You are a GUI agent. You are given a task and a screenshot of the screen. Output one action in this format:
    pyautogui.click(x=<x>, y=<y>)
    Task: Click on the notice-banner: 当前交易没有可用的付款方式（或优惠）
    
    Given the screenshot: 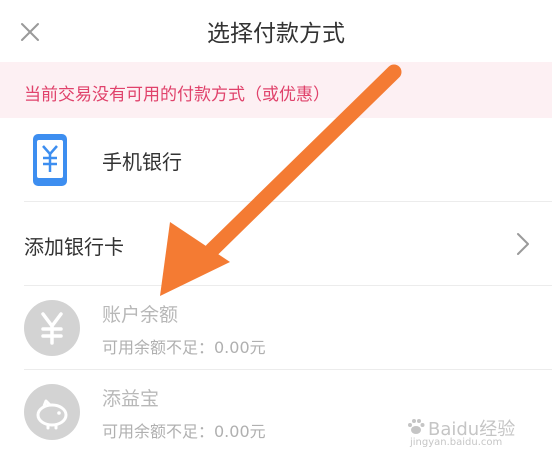 What is the action you would take?
    pyautogui.click(x=276, y=90)
    